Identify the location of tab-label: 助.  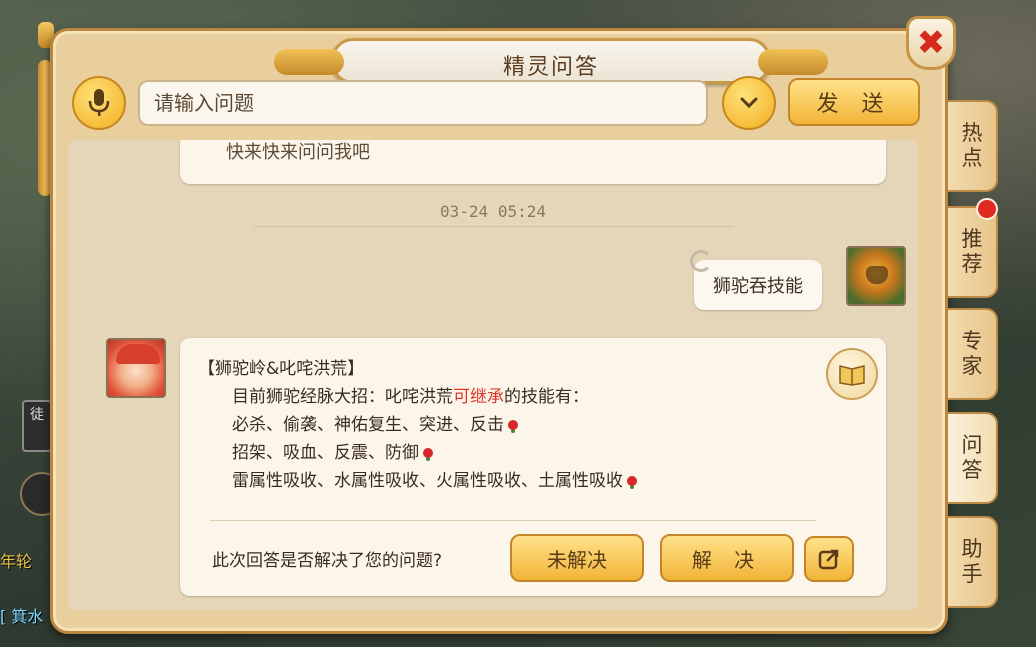
(972, 548).